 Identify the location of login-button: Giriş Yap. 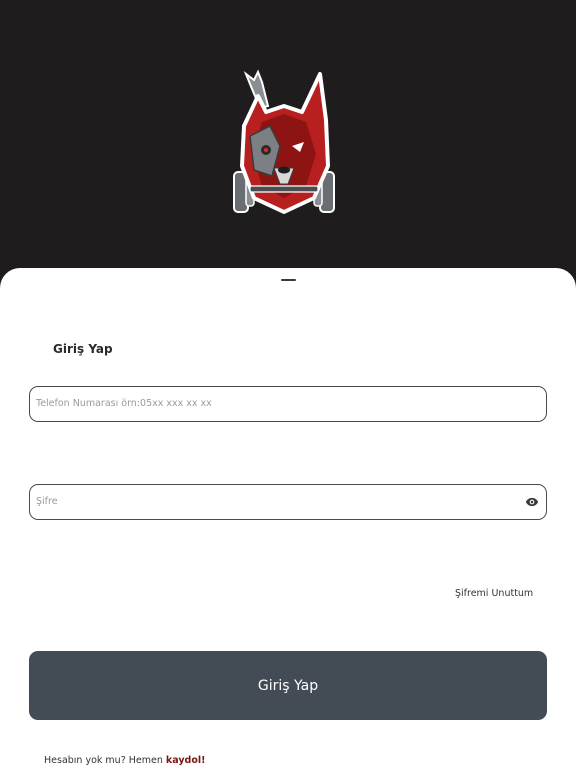
(288, 685).